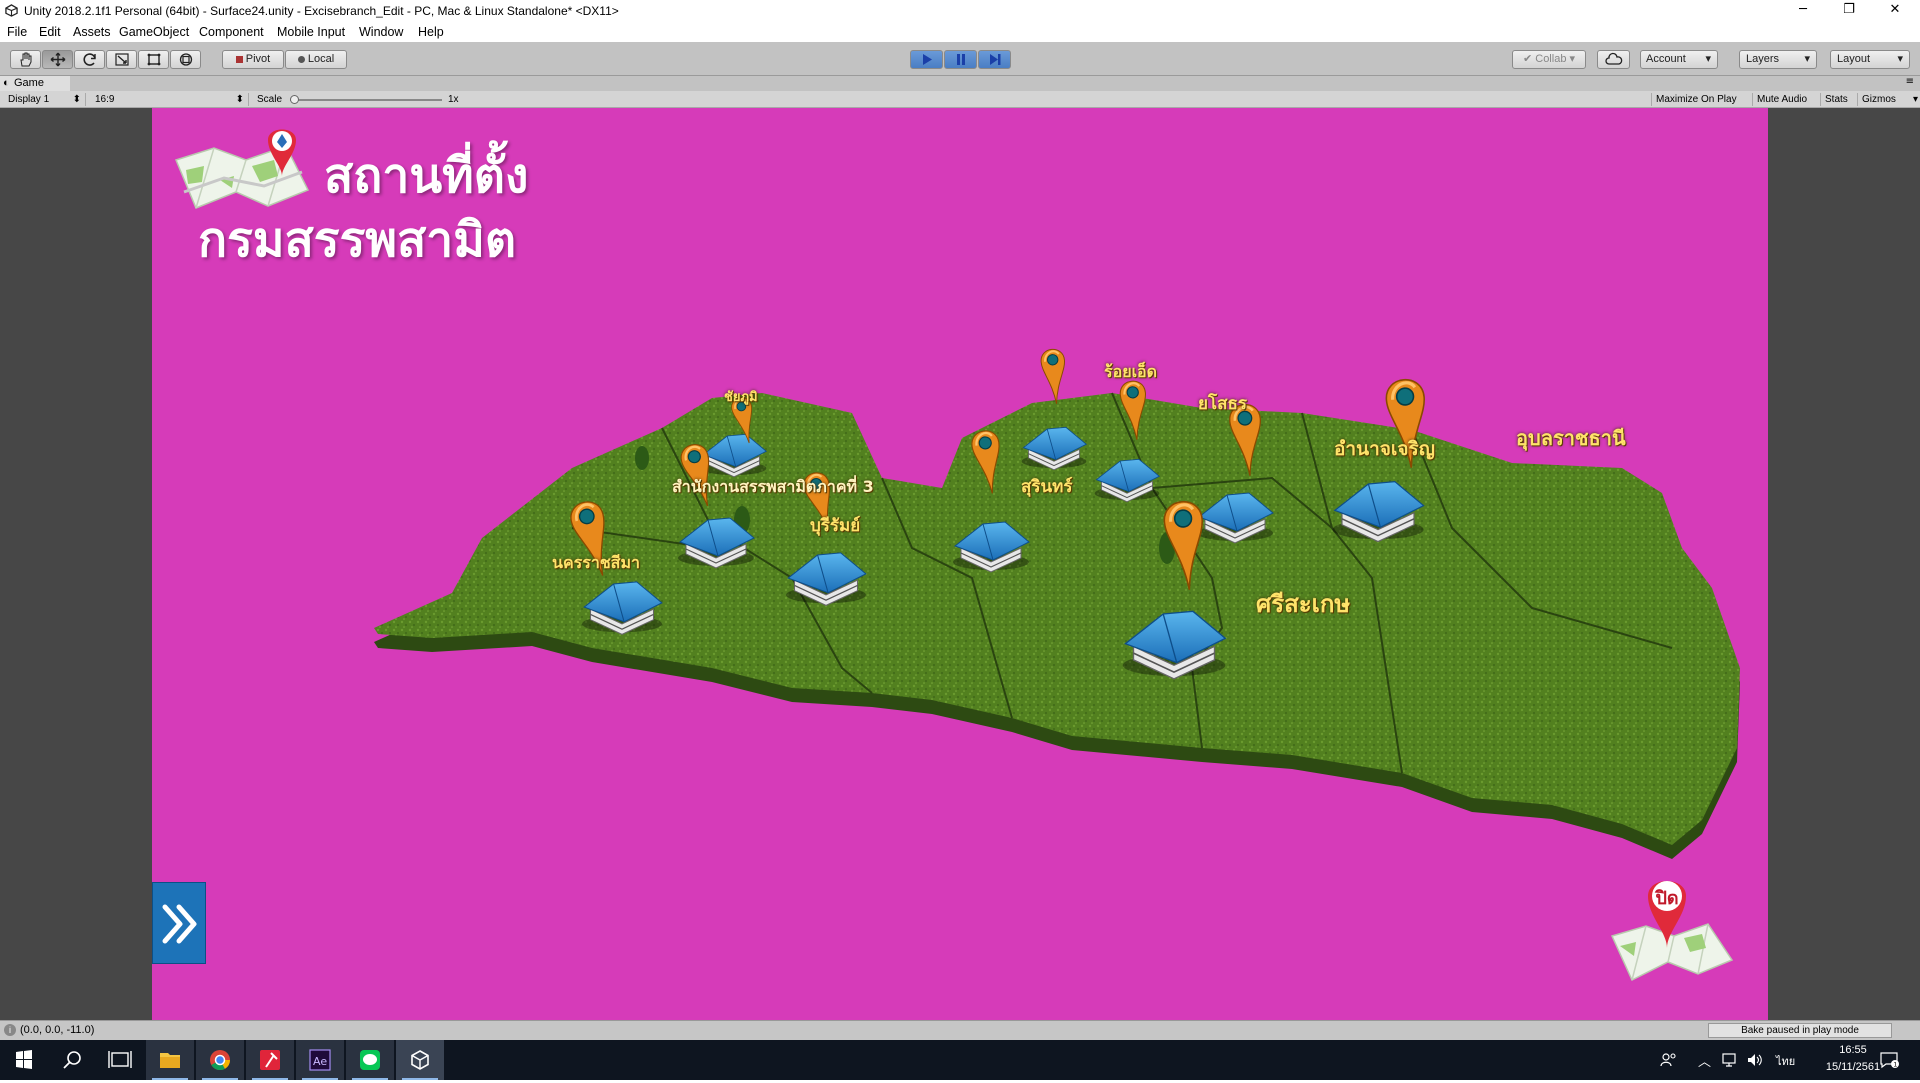 Image resolution: width=1920 pixels, height=1083 pixels. Describe the element at coordinates (92, 32) in the screenshot. I see `menu-assets: Assets` at that location.